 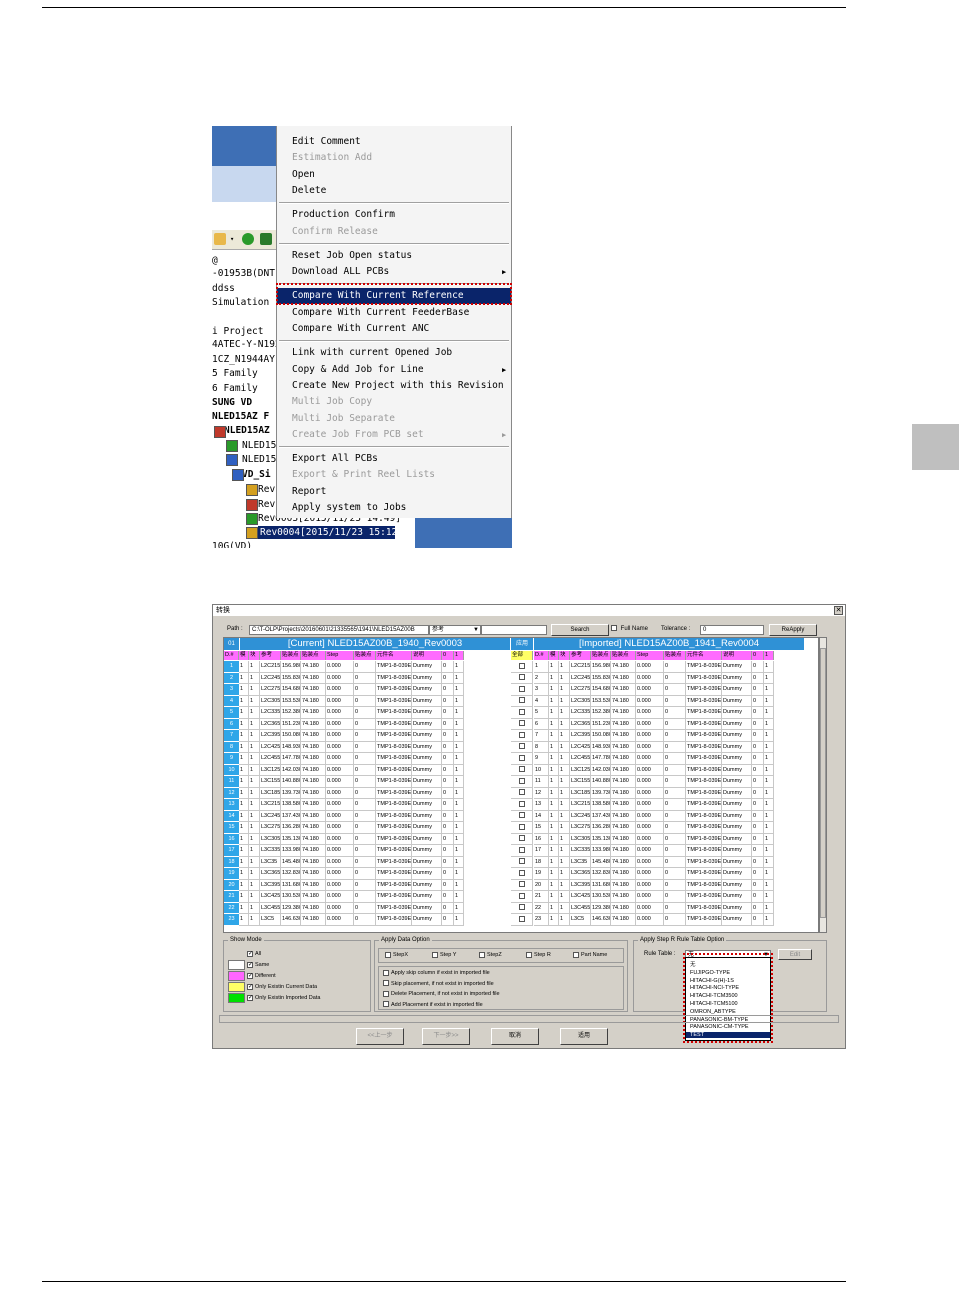 I want to click on show-mode-option: ✓ Same, so click(x=258, y=965).